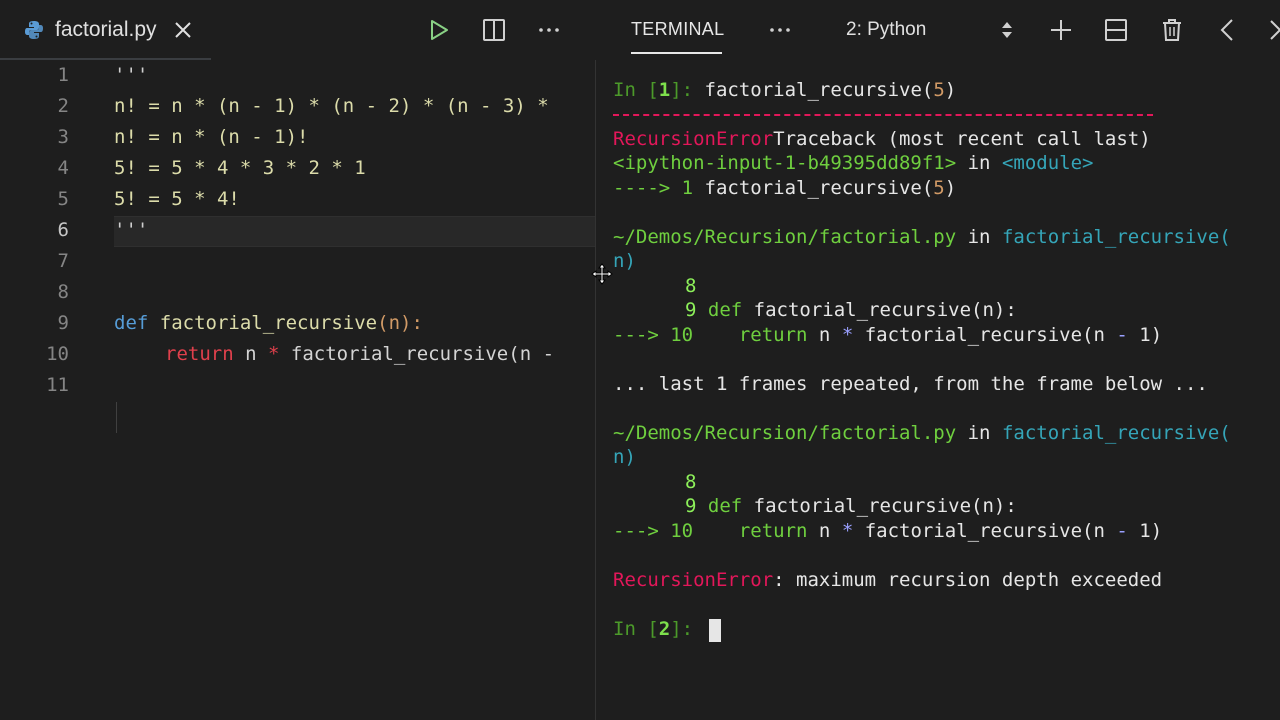 Image resolution: width=1280 pixels, height=720 pixels. Describe the element at coordinates (268, 323) in the screenshot. I see `function-name: factorial_recursive` at that location.